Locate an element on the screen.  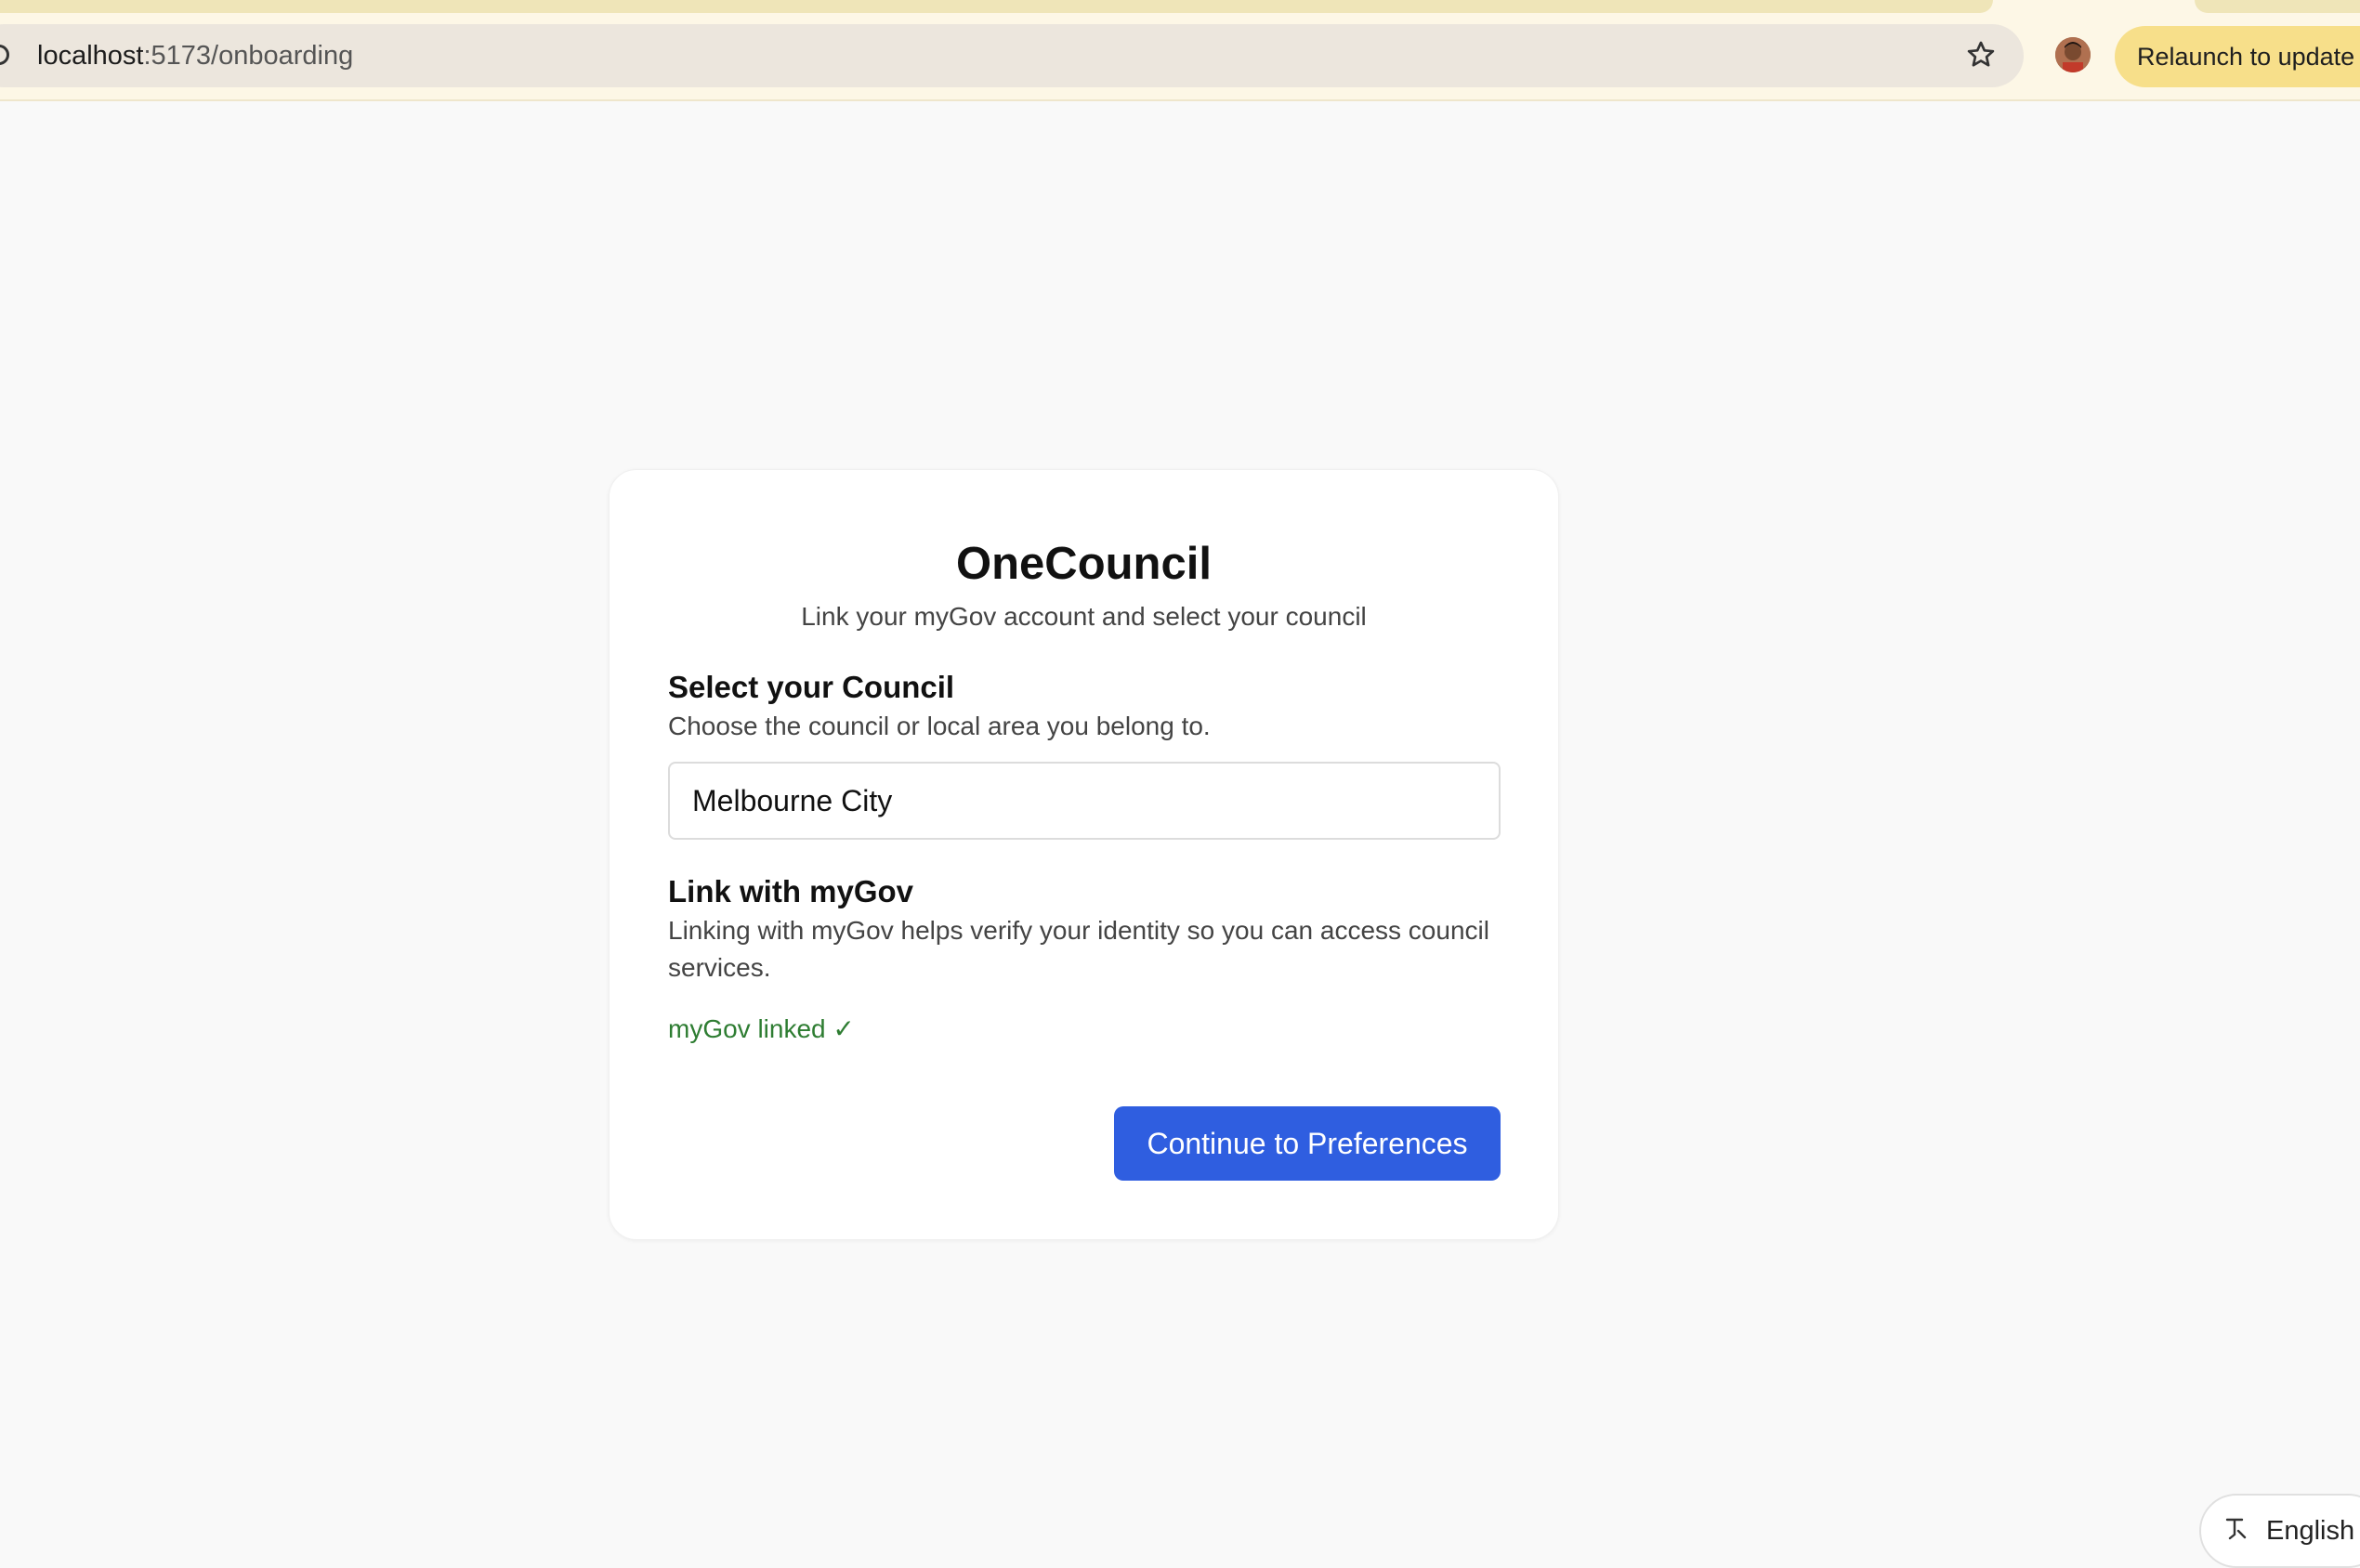
council-input is located at coordinates (1084, 801).